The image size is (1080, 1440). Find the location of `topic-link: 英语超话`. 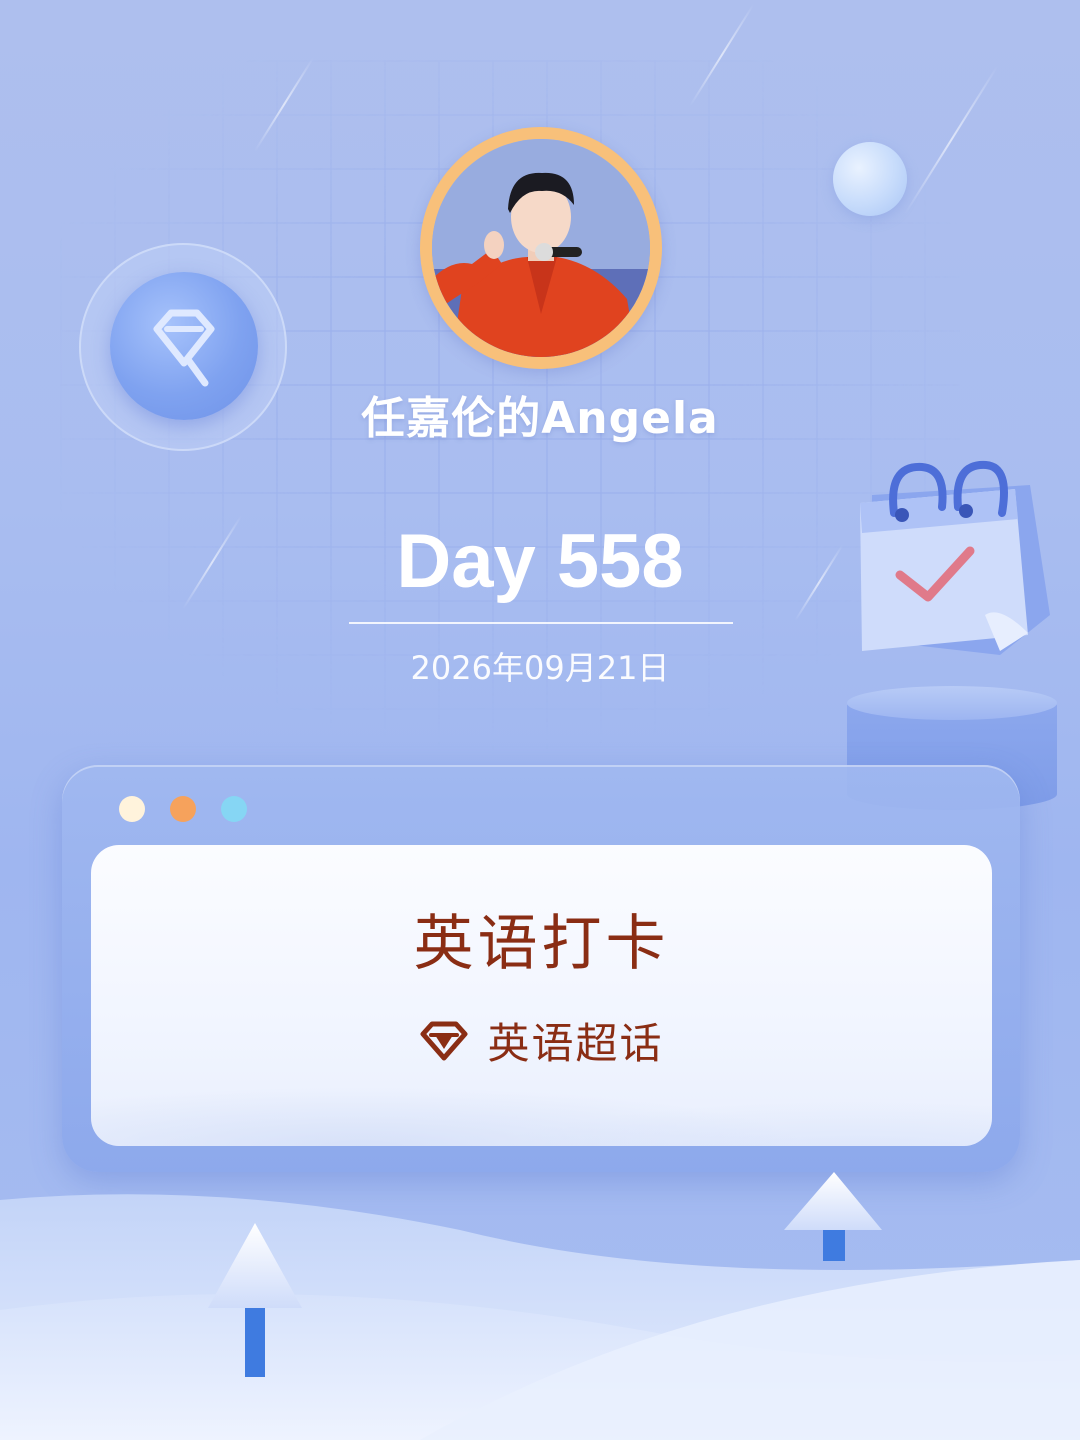

topic-link: 英语超话 is located at coordinates (541, 1040).